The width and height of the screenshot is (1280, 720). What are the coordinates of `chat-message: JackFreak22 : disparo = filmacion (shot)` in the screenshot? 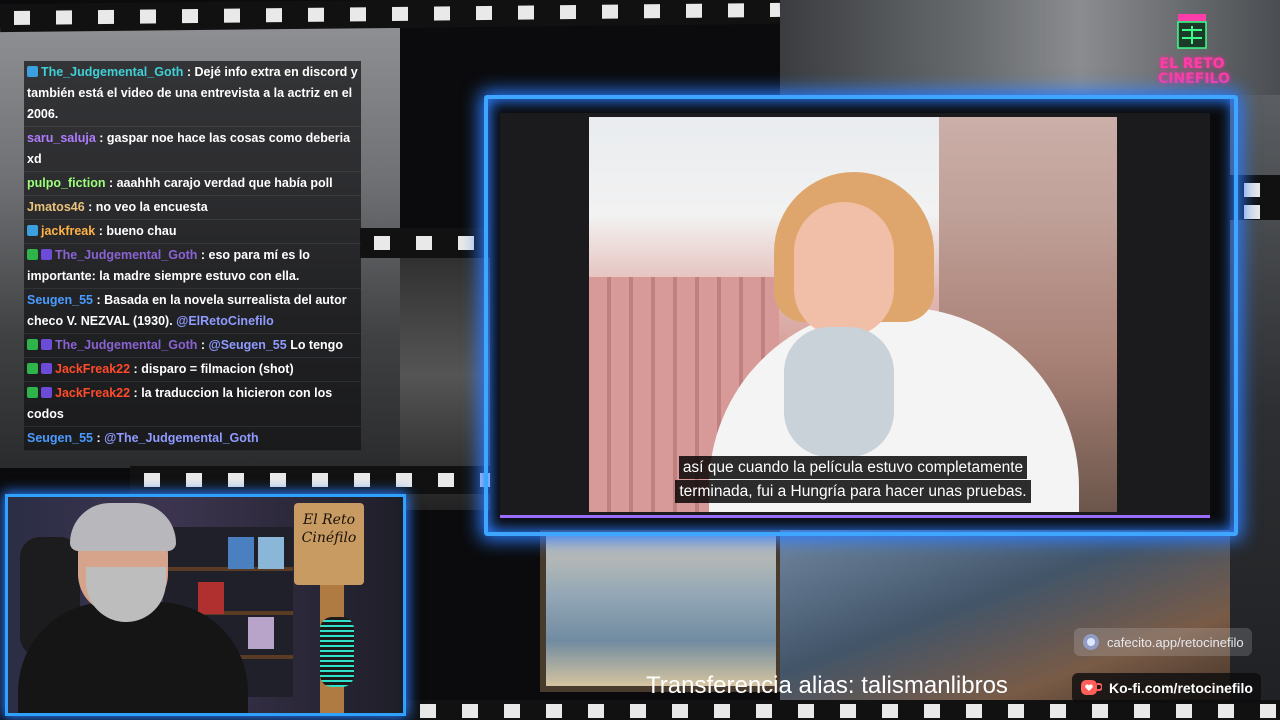 It's located at (192, 370).